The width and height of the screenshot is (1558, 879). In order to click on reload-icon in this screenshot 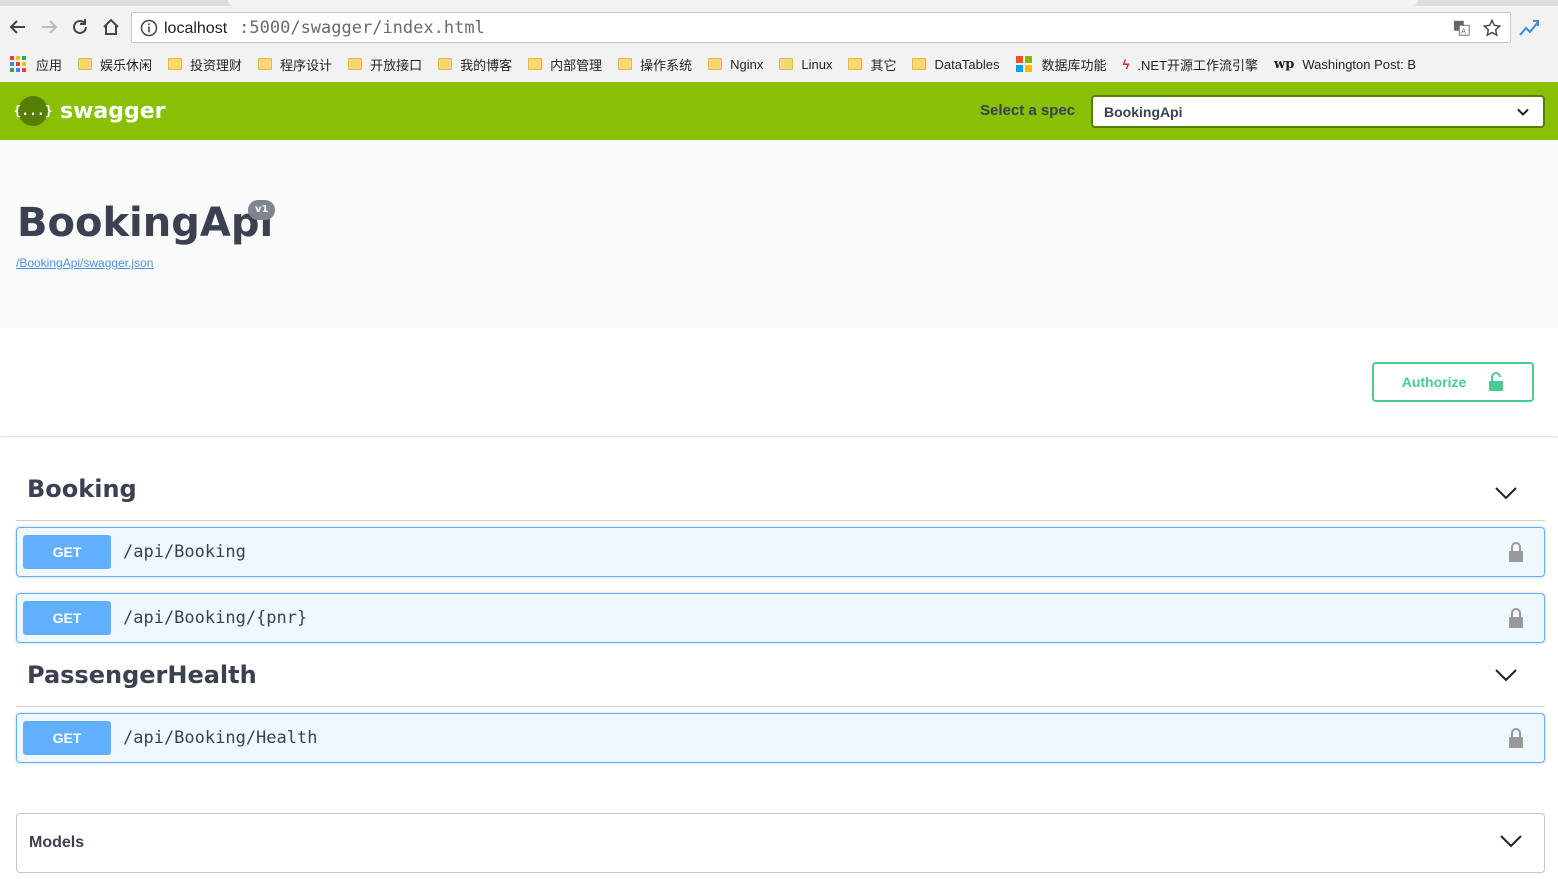, I will do `click(80, 26)`.